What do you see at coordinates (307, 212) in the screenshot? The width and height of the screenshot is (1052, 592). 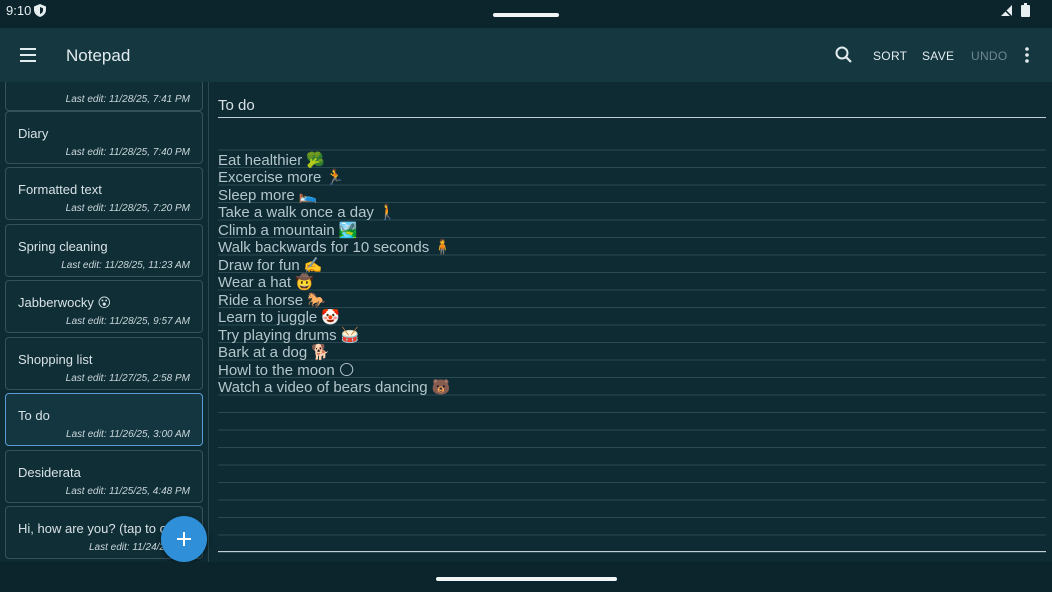 I see `note-line: Take a walk once a day 🚶` at bounding box center [307, 212].